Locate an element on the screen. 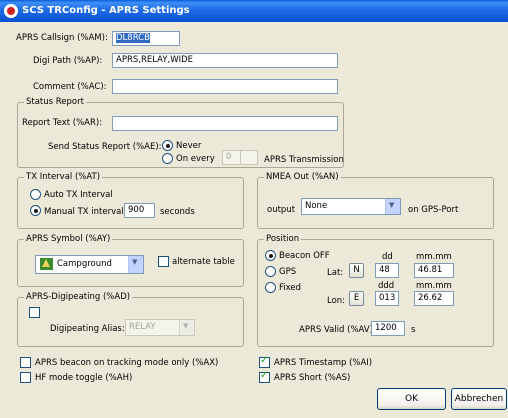 Image resolution: width=508 pixels, height=418 pixels. lon-direction-button: E is located at coordinates (356, 298).